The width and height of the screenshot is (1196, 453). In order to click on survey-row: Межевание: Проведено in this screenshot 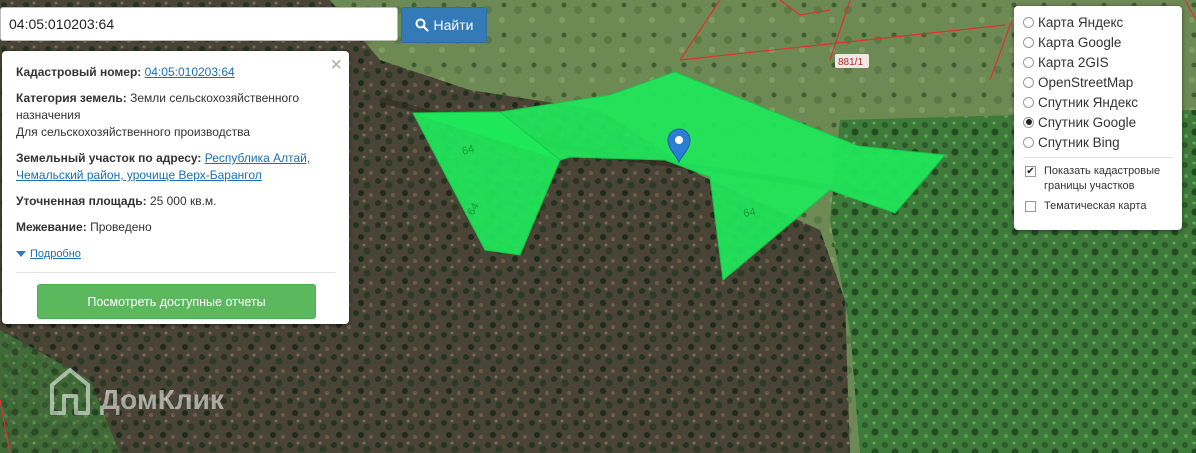, I will do `click(175, 227)`.